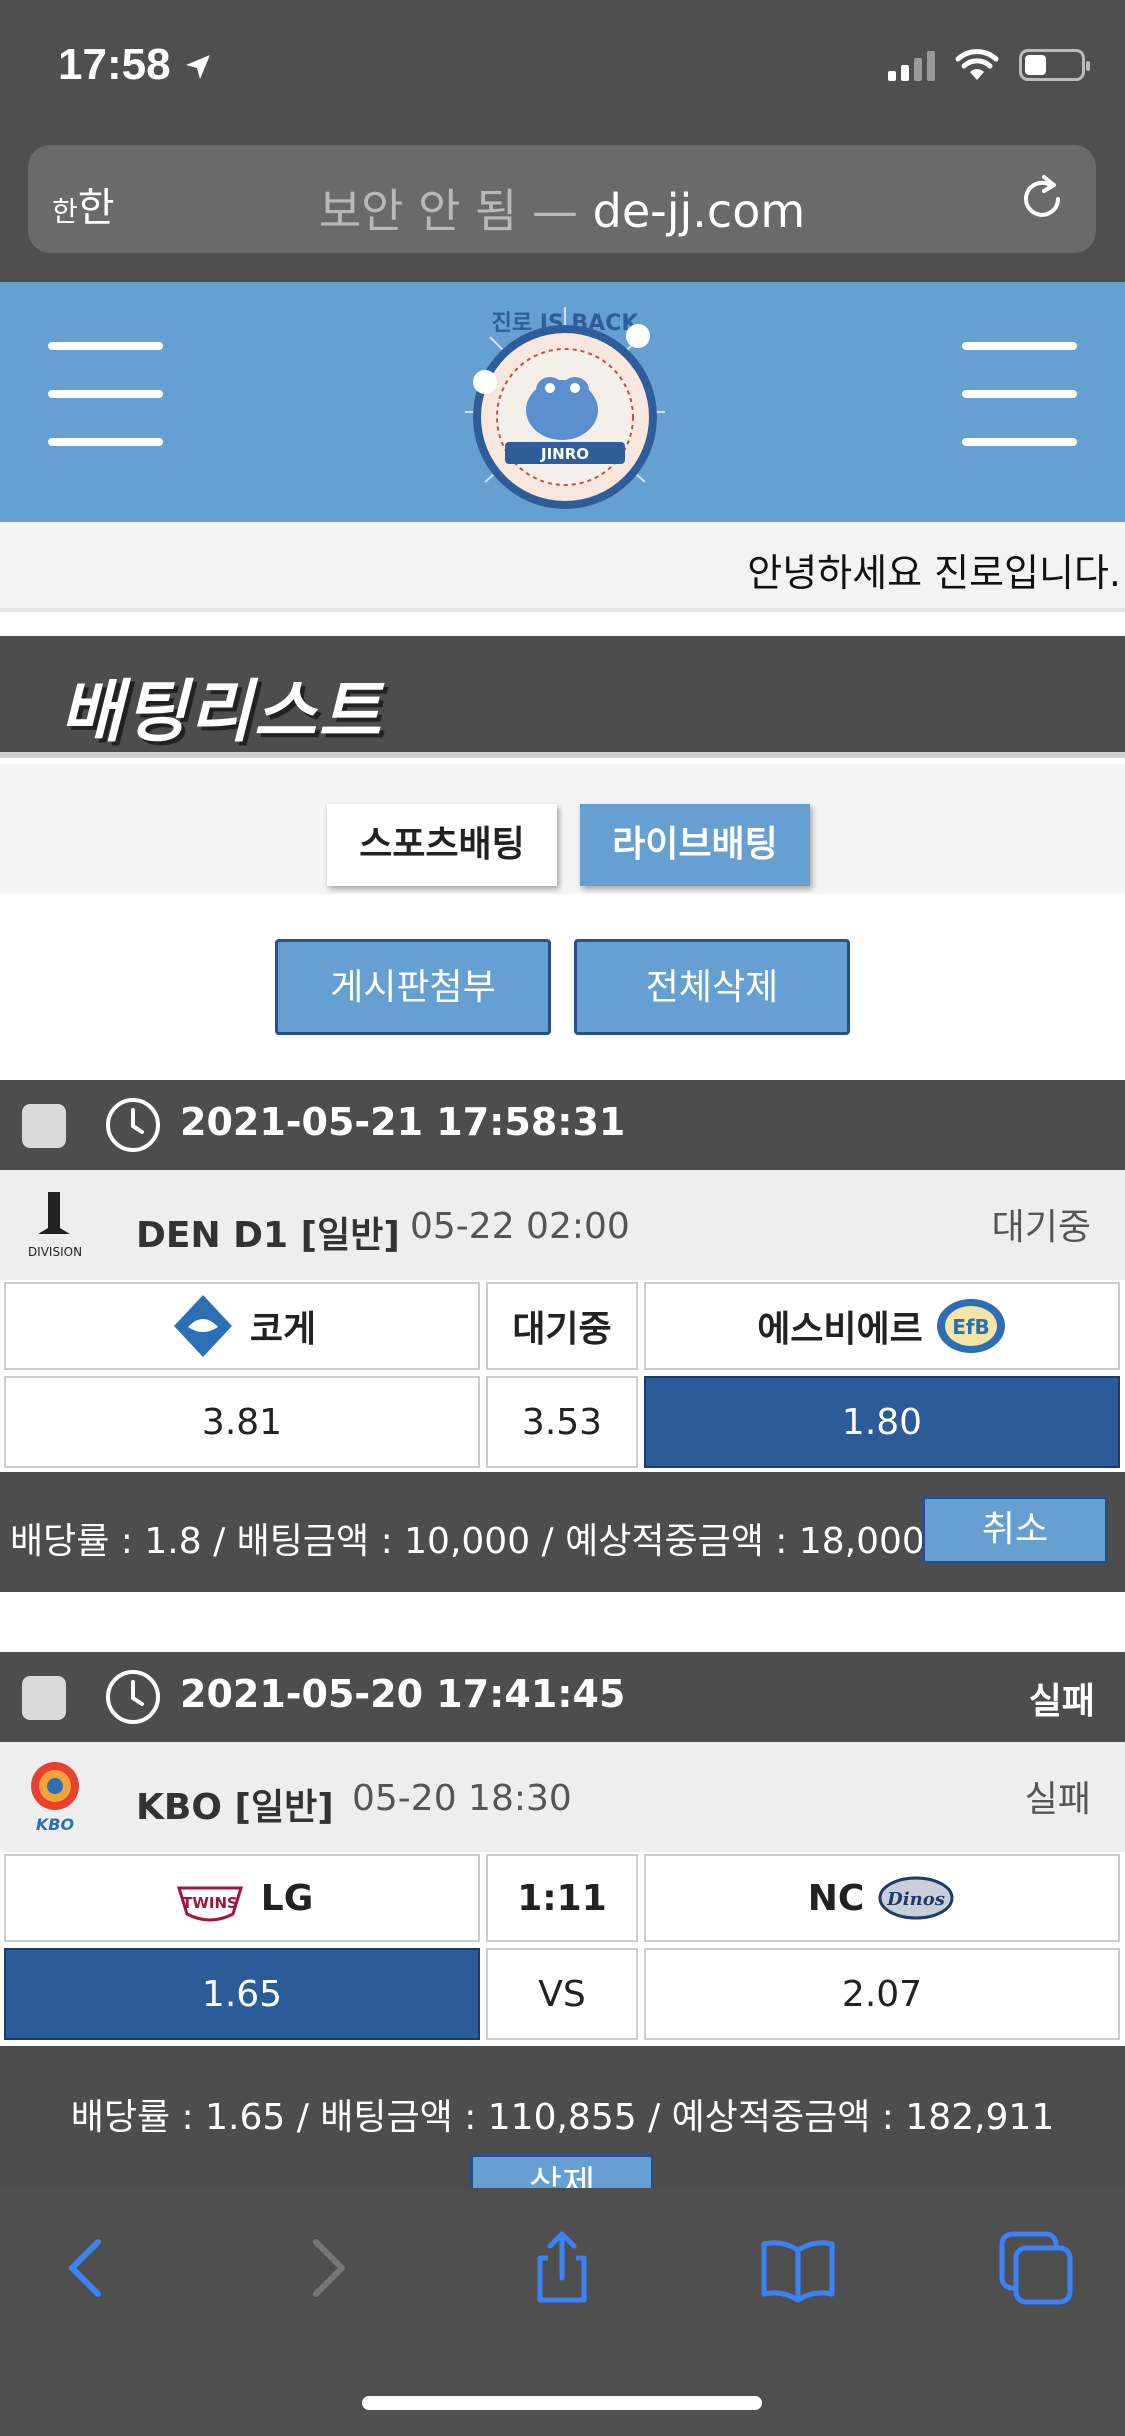  Describe the element at coordinates (564, 454) in the screenshot. I see `logo-band-text: JINRO` at that location.